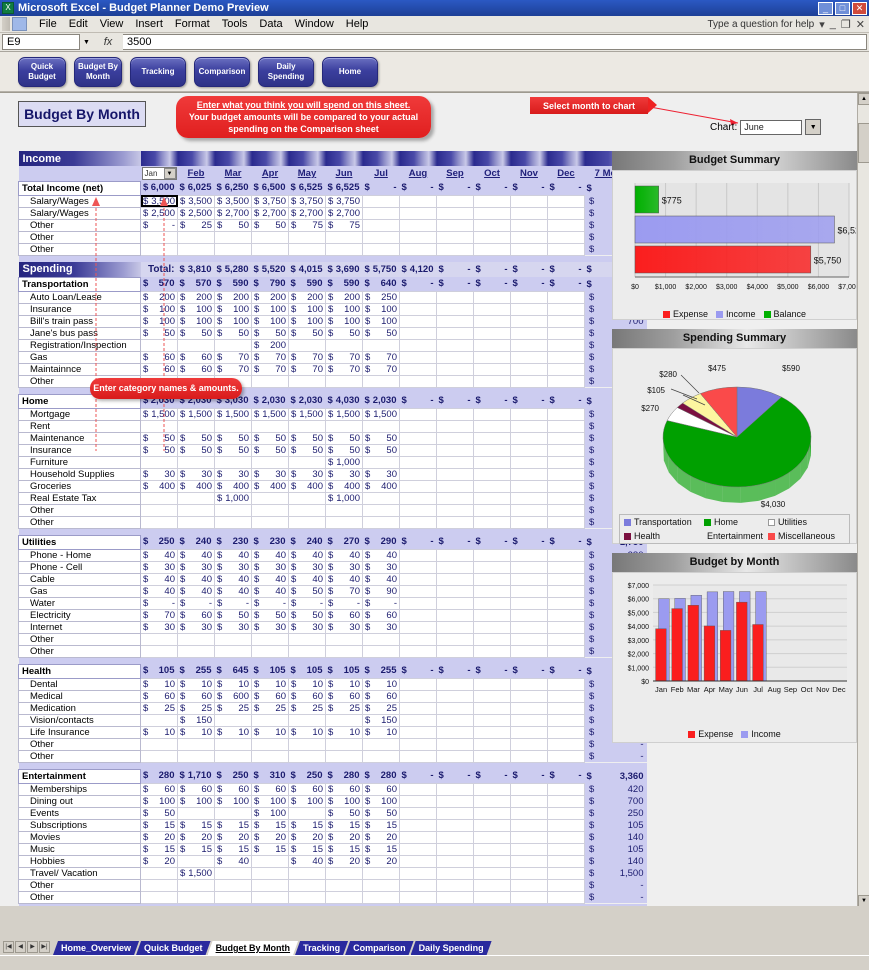  What do you see at coordinates (529, 591) in the screenshot?
I see `cell-utilities-3-nov` at bounding box center [529, 591].